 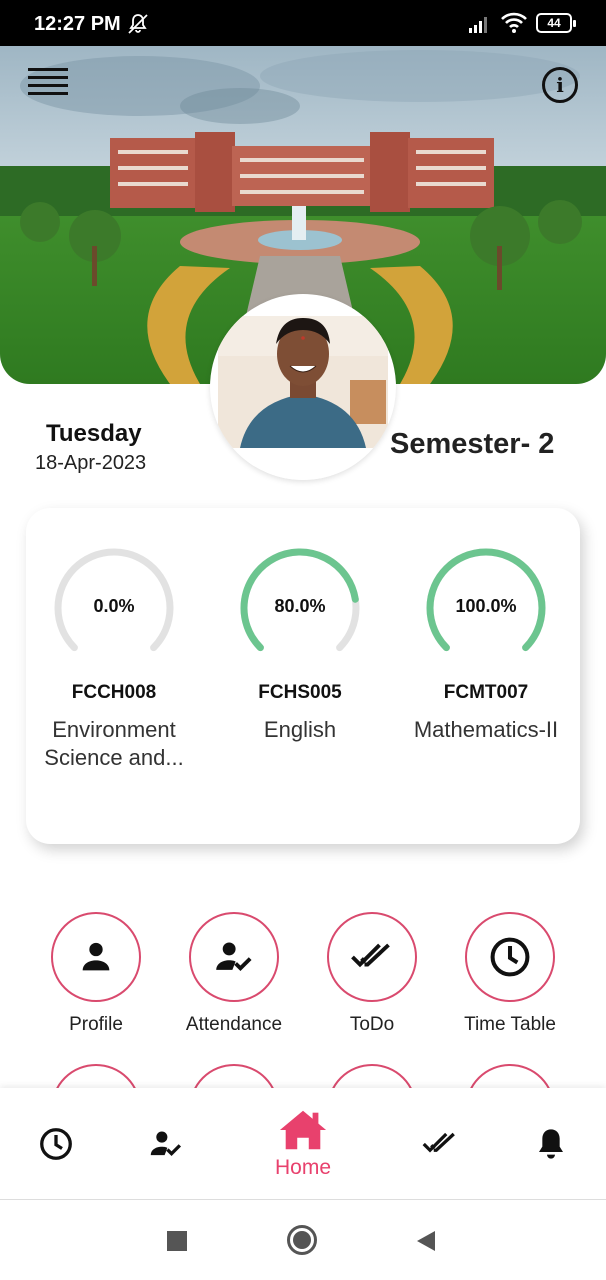 I want to click on subject-code: FCMT007, so click(x=486, y=692).